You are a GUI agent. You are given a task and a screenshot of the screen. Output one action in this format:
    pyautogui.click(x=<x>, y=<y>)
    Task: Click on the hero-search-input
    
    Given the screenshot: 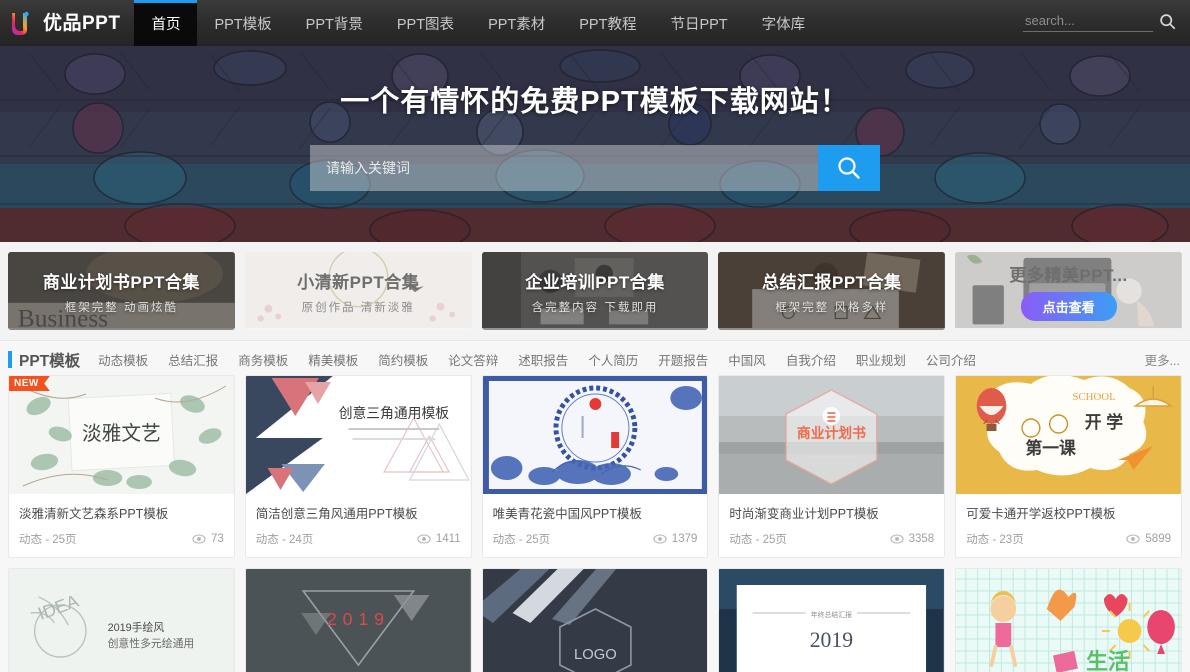 What is the action you would take?
    pyautogui.click(x=564, y=168)
    